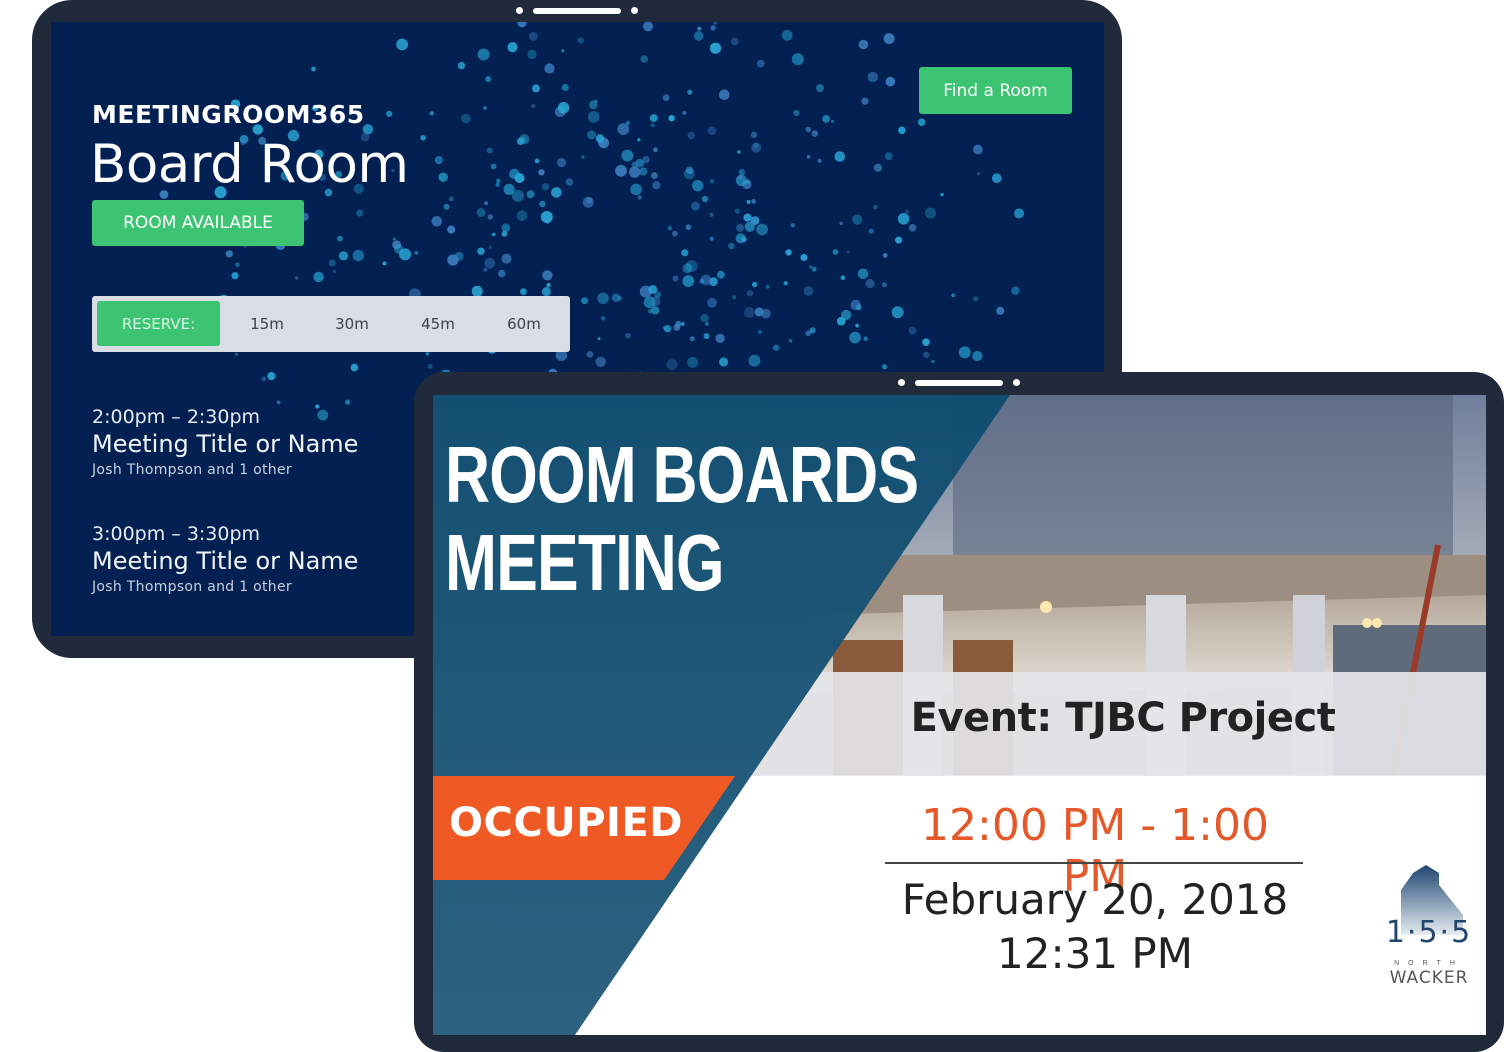 This screenshot has width=1504, height=1052. Describe the element at coordinates (249, 164) in the screenshot. I see `room-name: Board Room` at that location.